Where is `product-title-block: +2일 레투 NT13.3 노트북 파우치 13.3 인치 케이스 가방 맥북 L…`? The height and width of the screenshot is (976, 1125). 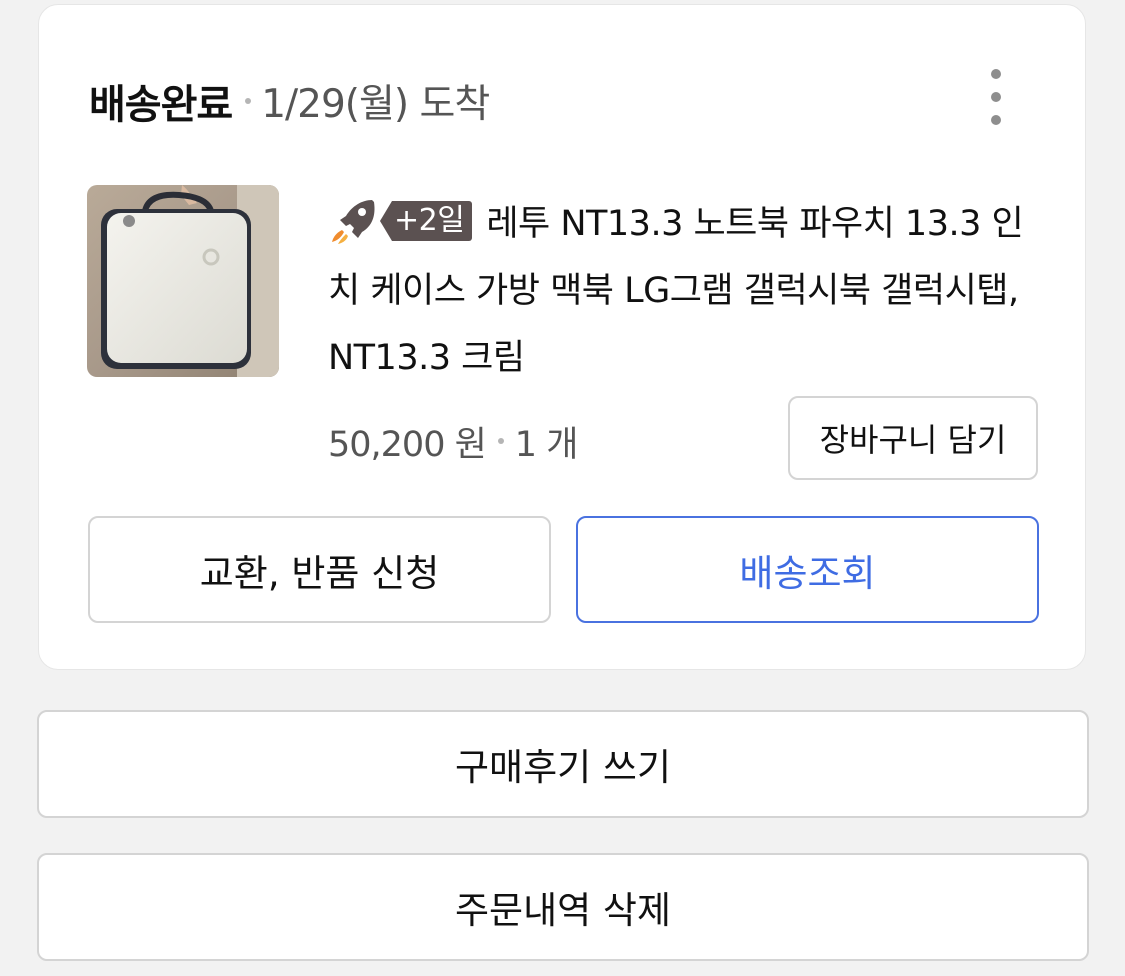 product-title-block: +2일 레투 NT13.3 노트북 파우치 13.3 인치 케이스 가방 맥북 L… is located at coordinates (688, 291).